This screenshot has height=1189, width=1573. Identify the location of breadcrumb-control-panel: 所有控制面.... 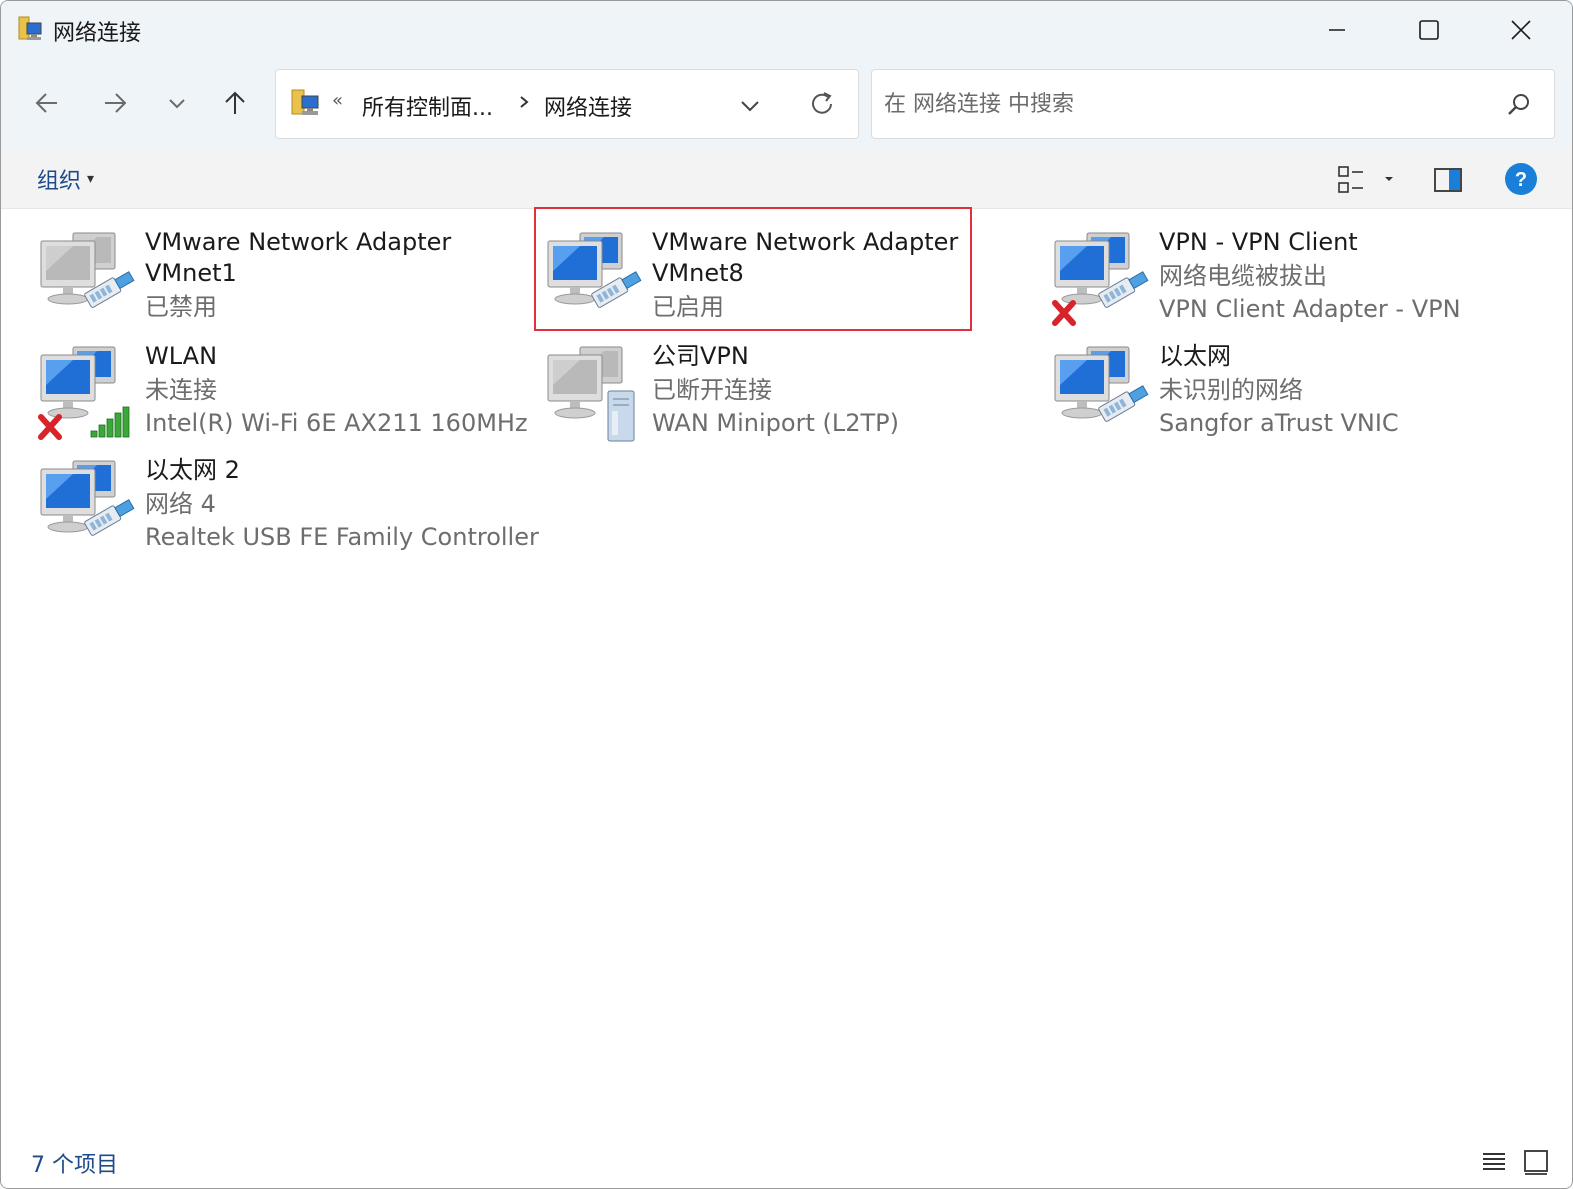
(427, 106).